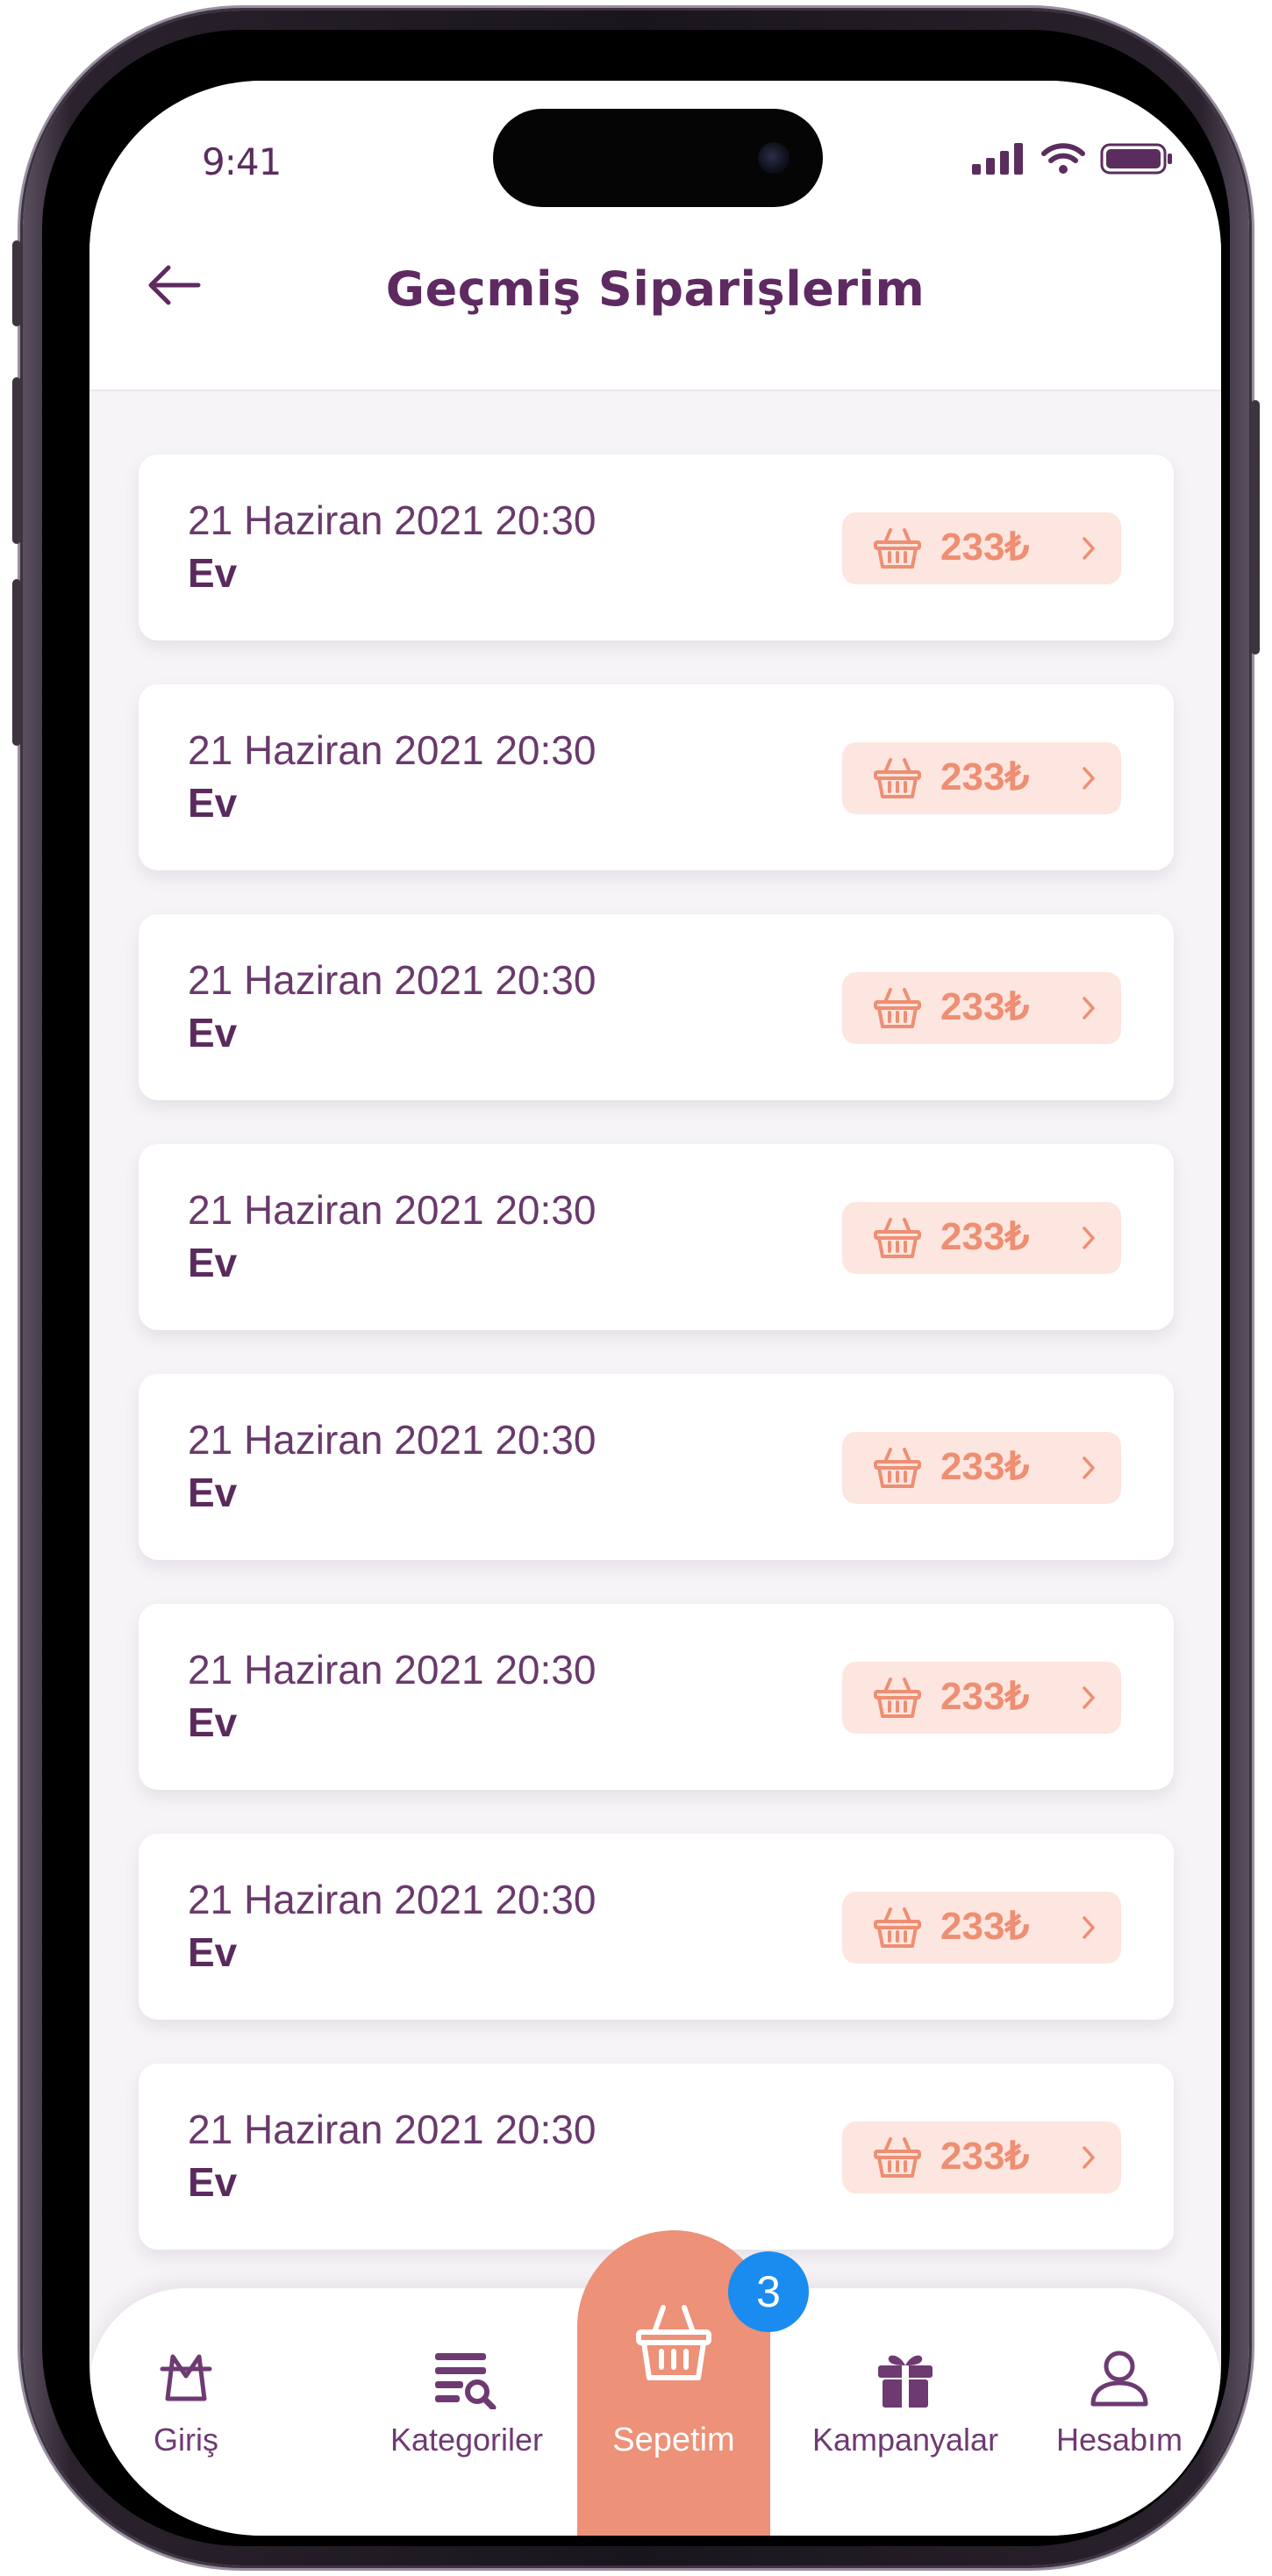 The image size is (1272, 2576). Describe the element at coordinates (186, 2377) in the screenshot. I see `home-basket-icon` at that location.